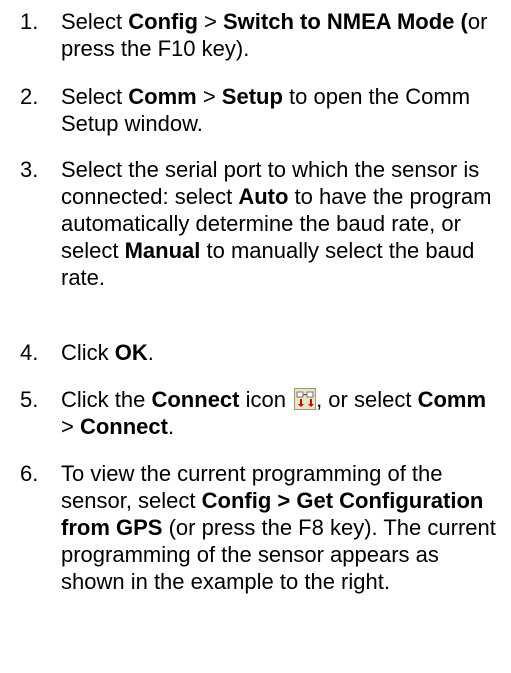 The width and height of the screenshot is (511, 673). Describe the element at coordinates (29, 96) in the screenshot. I see `step-number: 2.` at that location.